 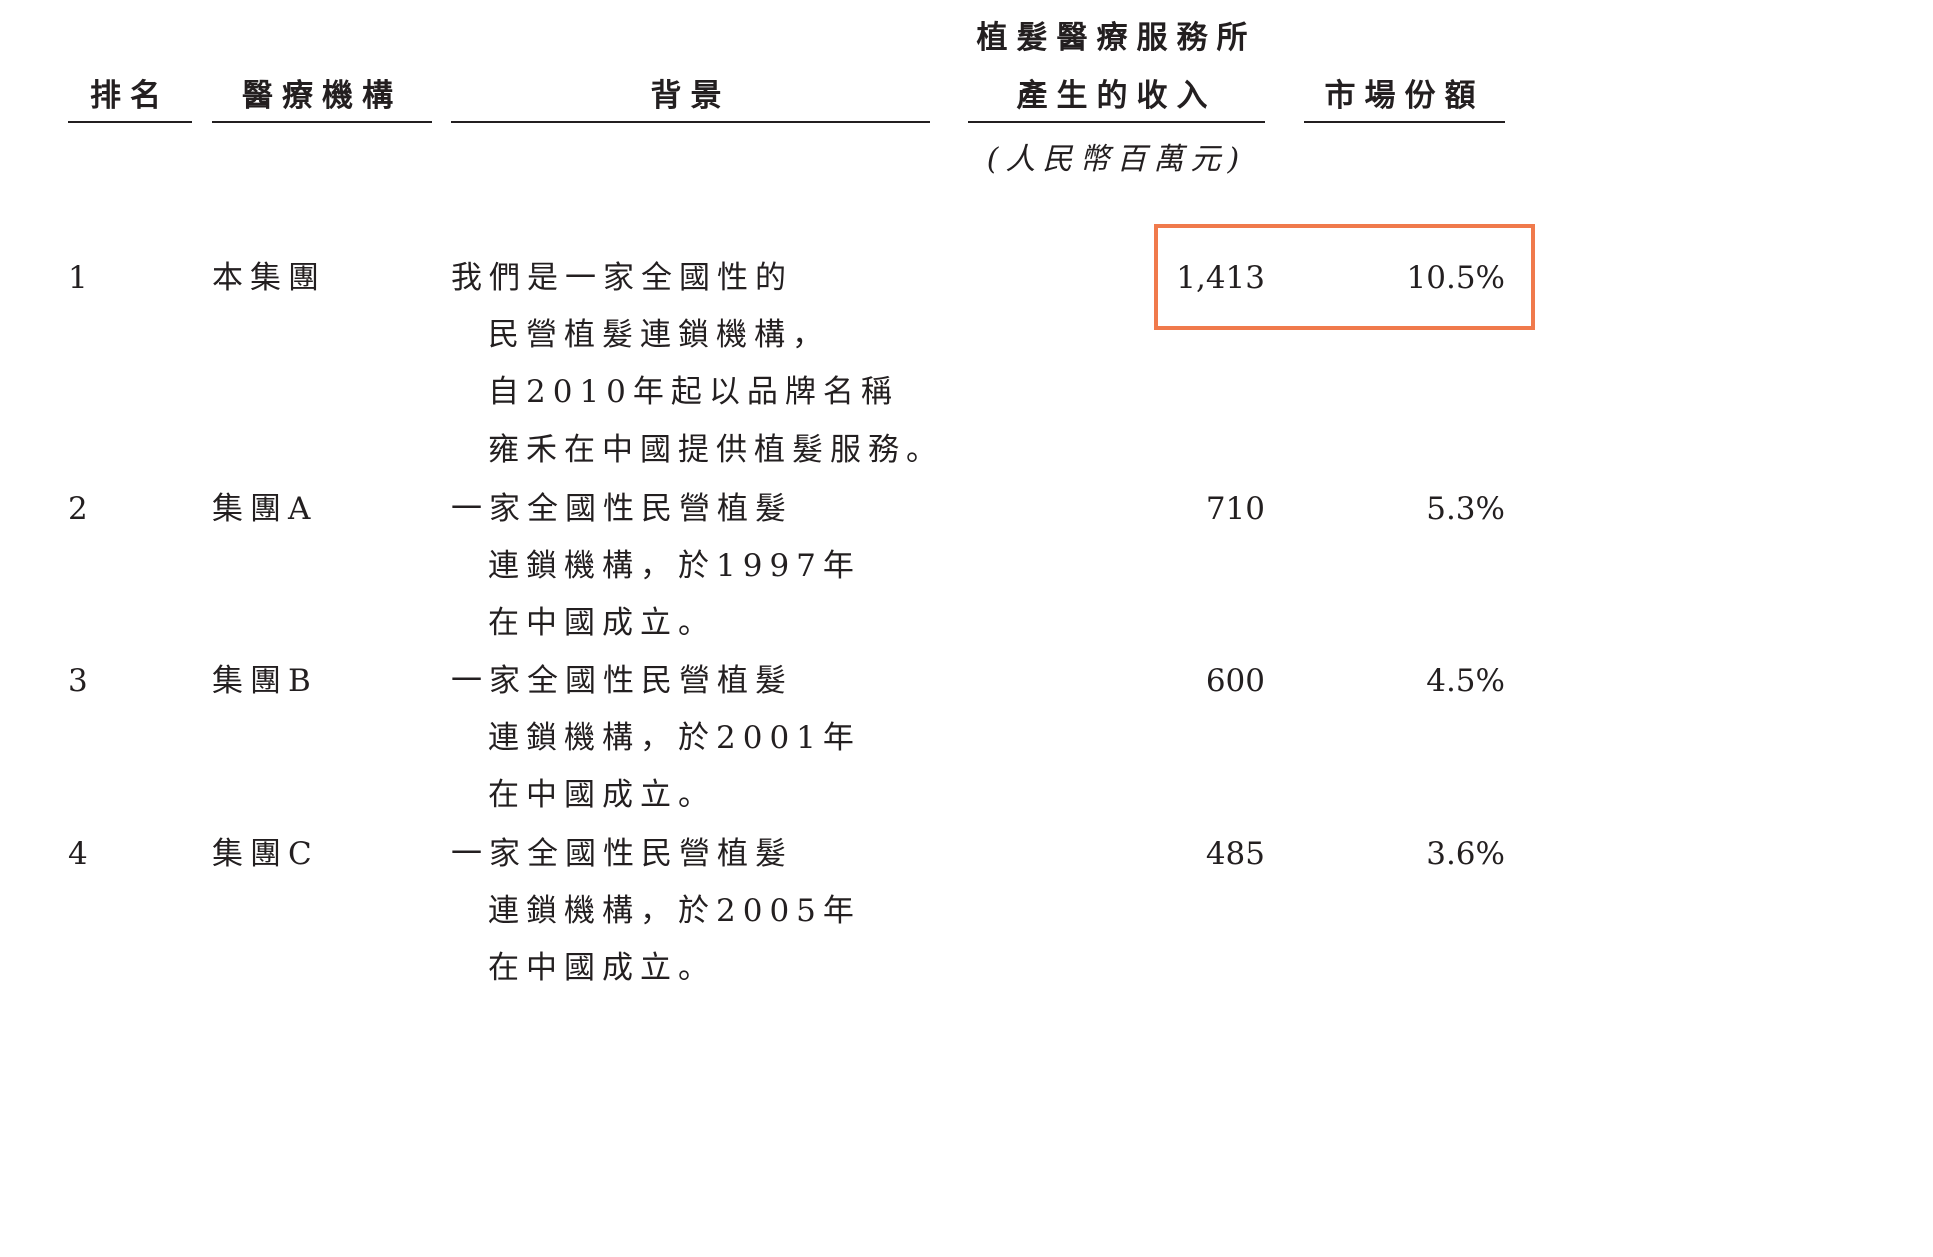 I want to click on row1-background-line1: 我們是一家全國性的, so click(x=622, y=278).